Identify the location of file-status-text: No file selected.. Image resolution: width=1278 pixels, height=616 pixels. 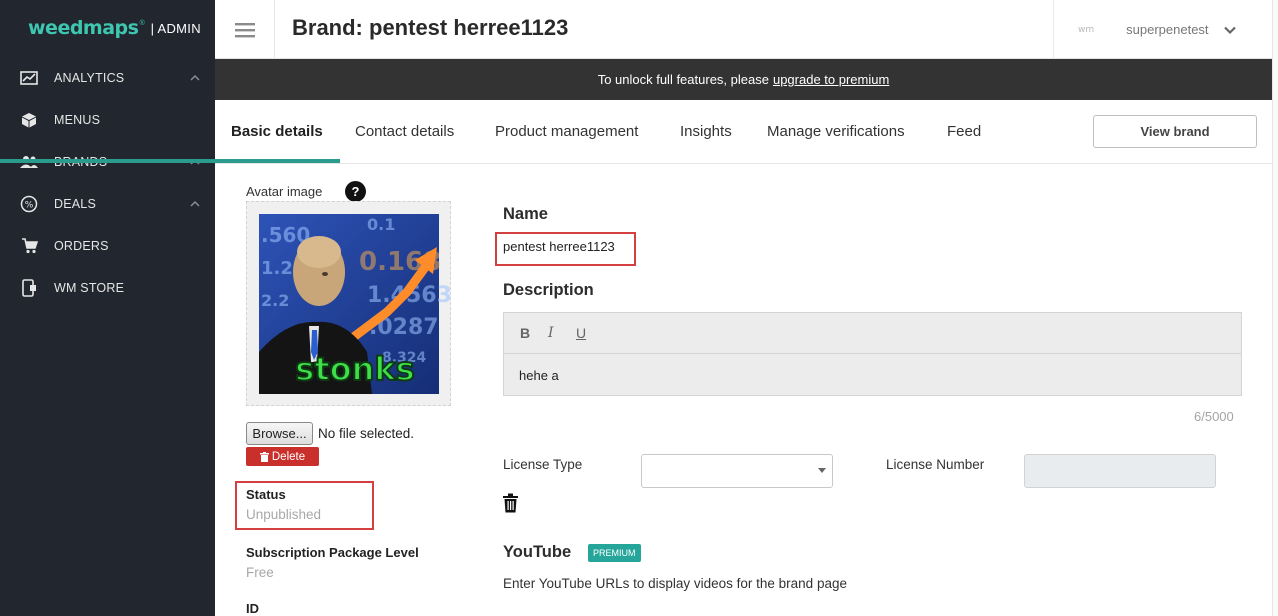
(366, 433).